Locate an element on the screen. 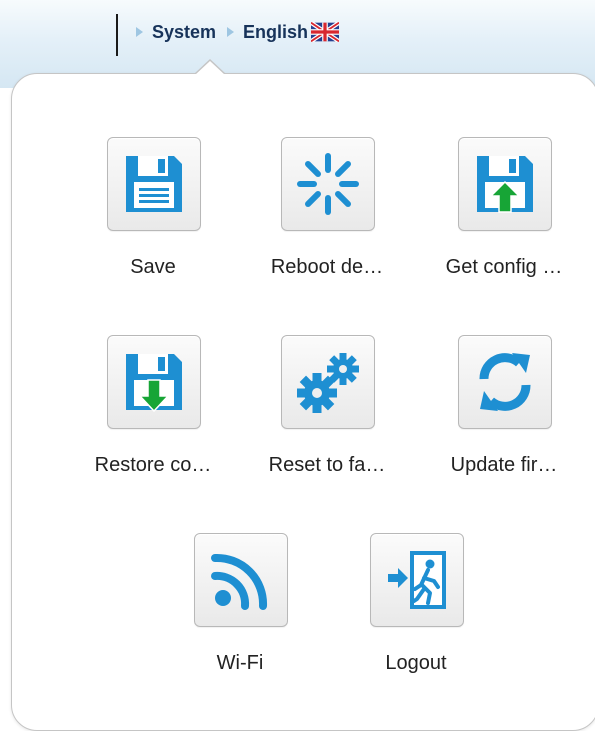  save-label: Save is located at coordinates (153, 267).